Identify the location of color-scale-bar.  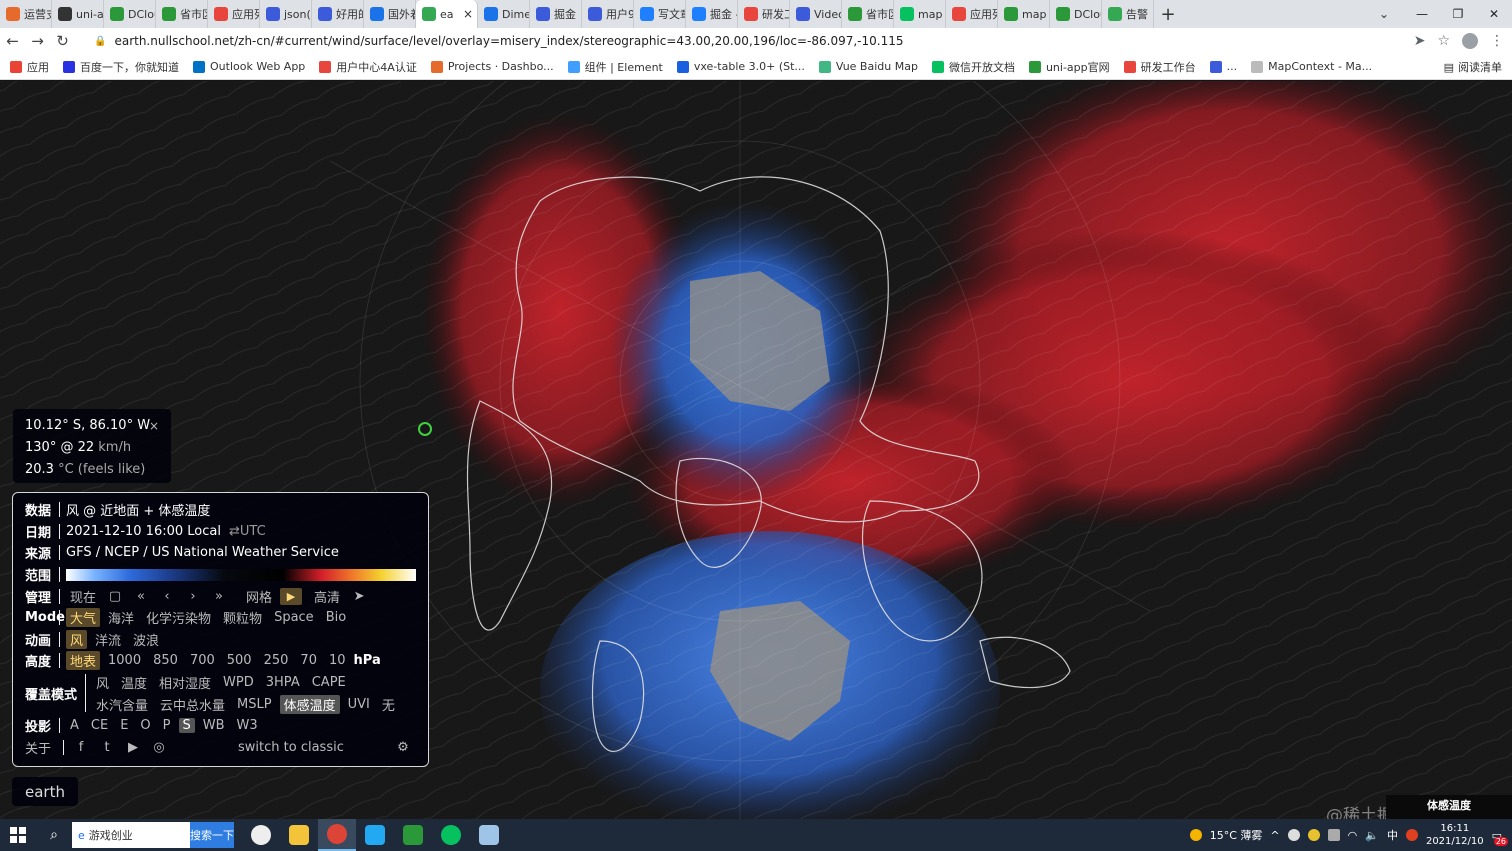
(241, 574).